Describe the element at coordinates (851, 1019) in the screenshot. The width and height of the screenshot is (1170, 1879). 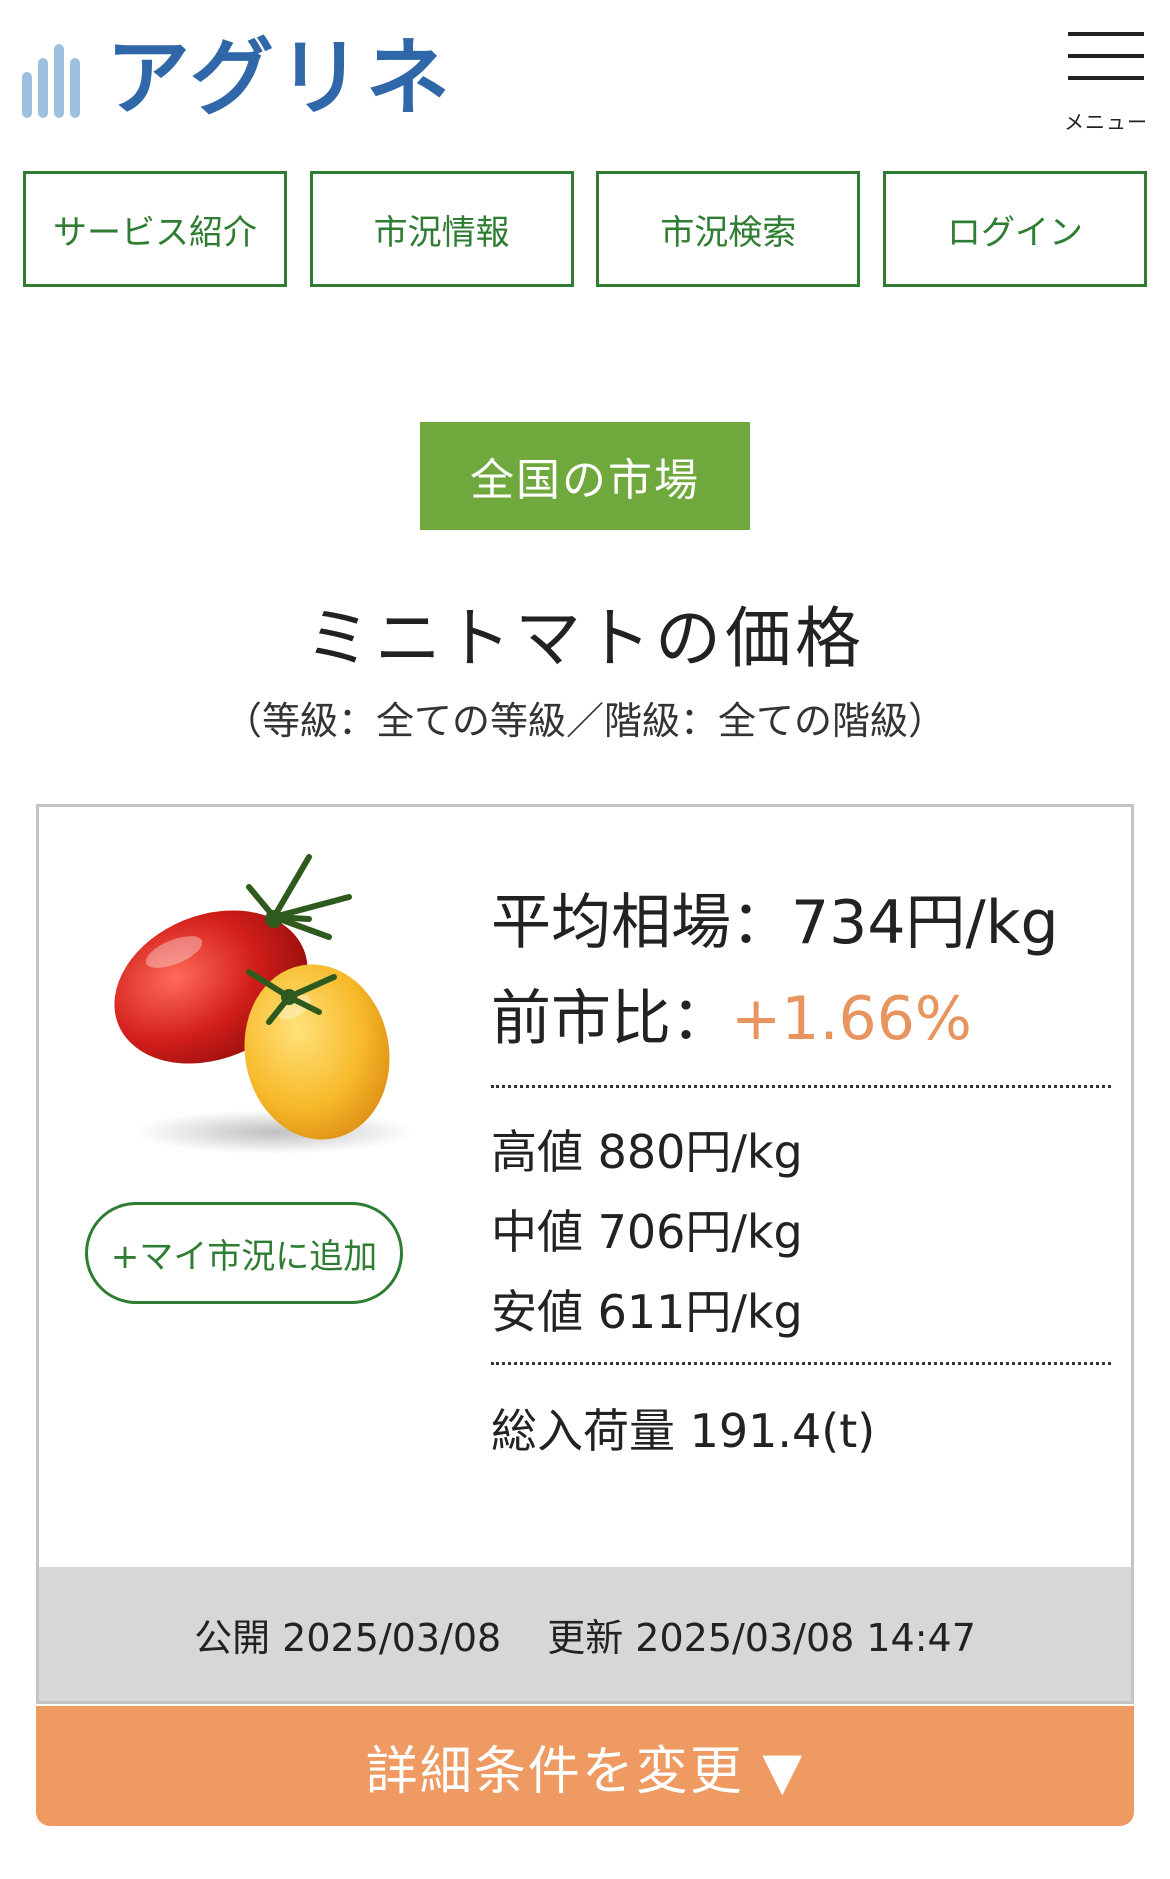
I see `change-value: +1.66%` at that location.